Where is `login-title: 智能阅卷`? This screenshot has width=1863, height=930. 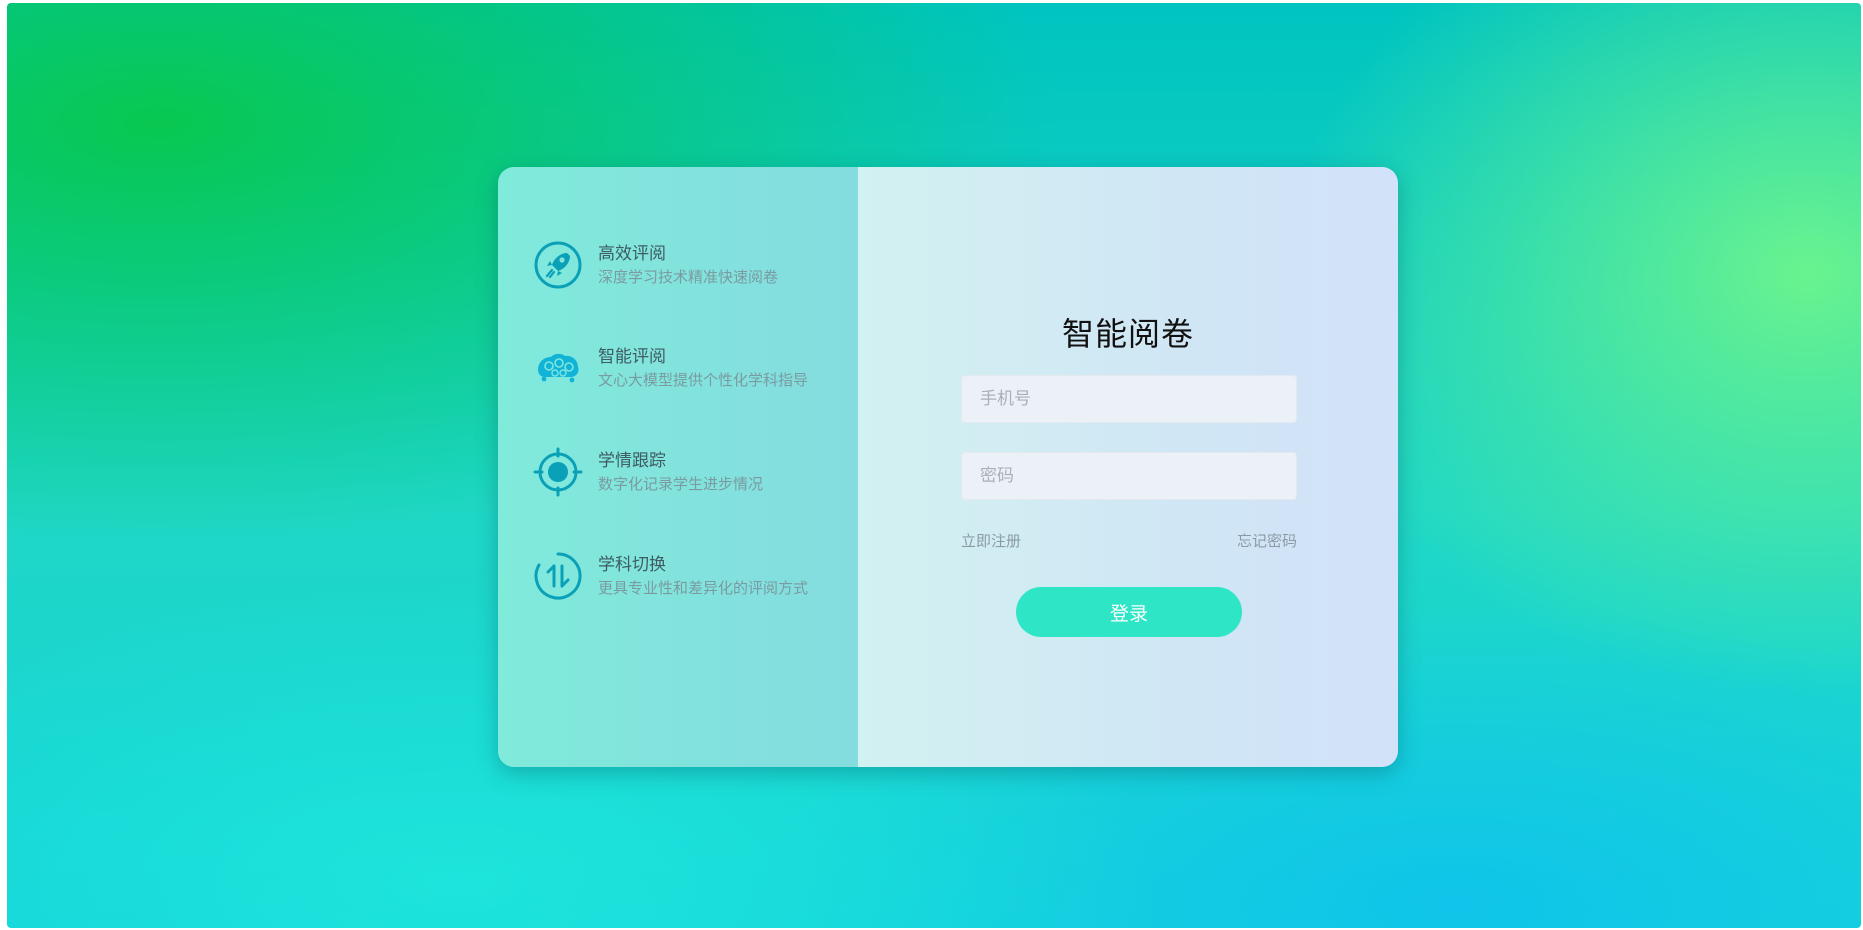
login-title: 智能阅卷 is located at coordinates (1127, 334).